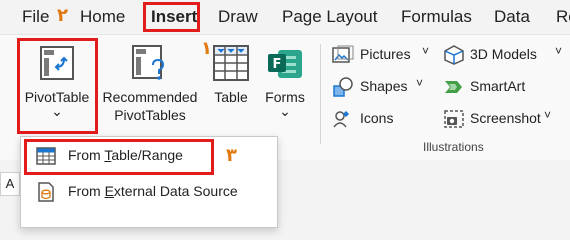 This screenshot has width=570, height=240. What do you see at coordinates (231, 155) in the screenshot?
I see `step-3-marker: ٣` at bounding box center [231, 155].